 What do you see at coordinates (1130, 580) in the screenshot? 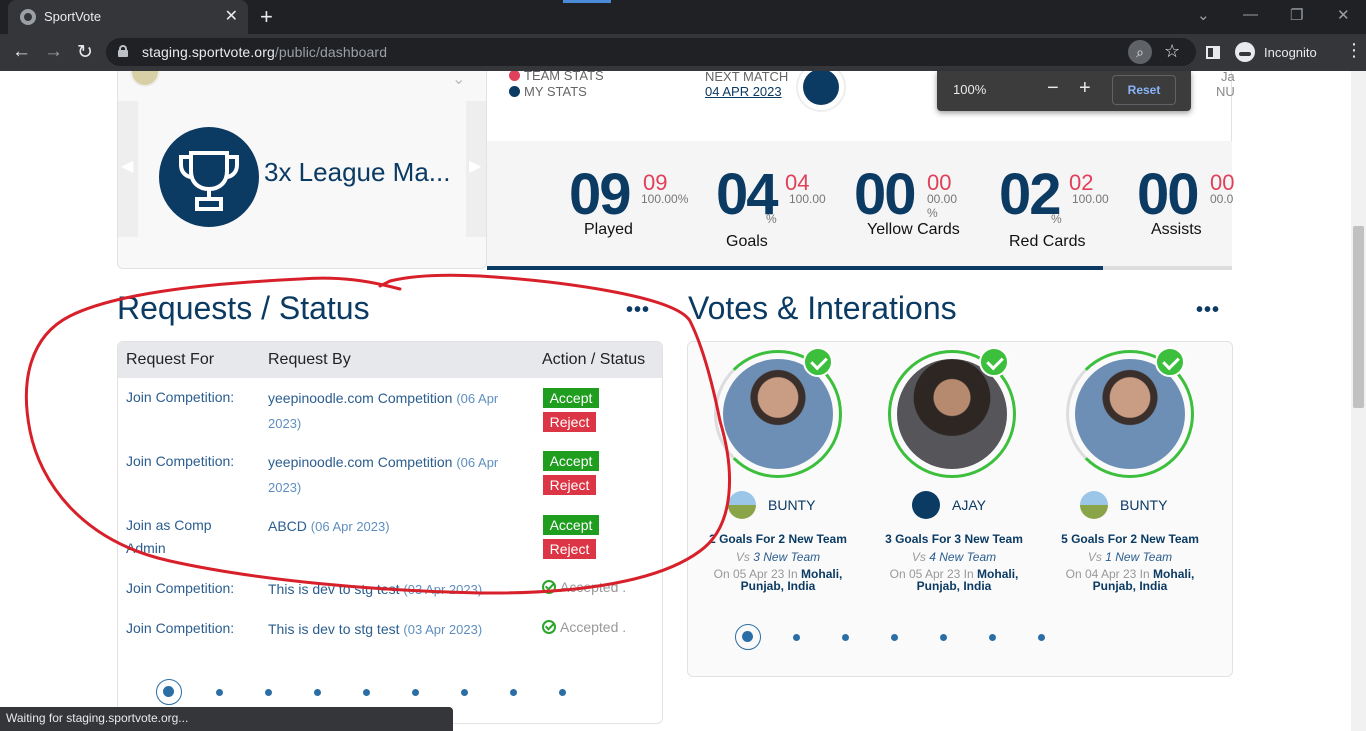
I see `vote-location: On 04 Apr 23 In Mohali, Punjab, India` at bounding box center [1130, 580].